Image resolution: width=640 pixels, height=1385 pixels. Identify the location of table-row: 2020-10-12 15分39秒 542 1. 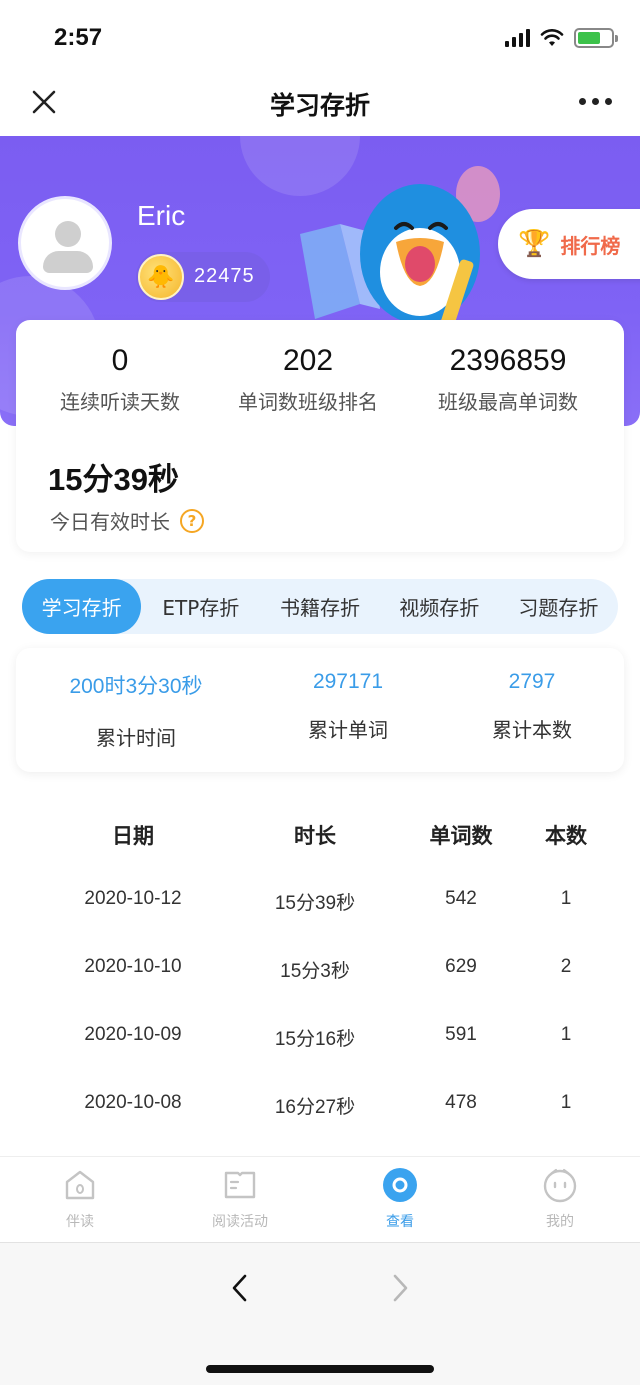
(320, 922).